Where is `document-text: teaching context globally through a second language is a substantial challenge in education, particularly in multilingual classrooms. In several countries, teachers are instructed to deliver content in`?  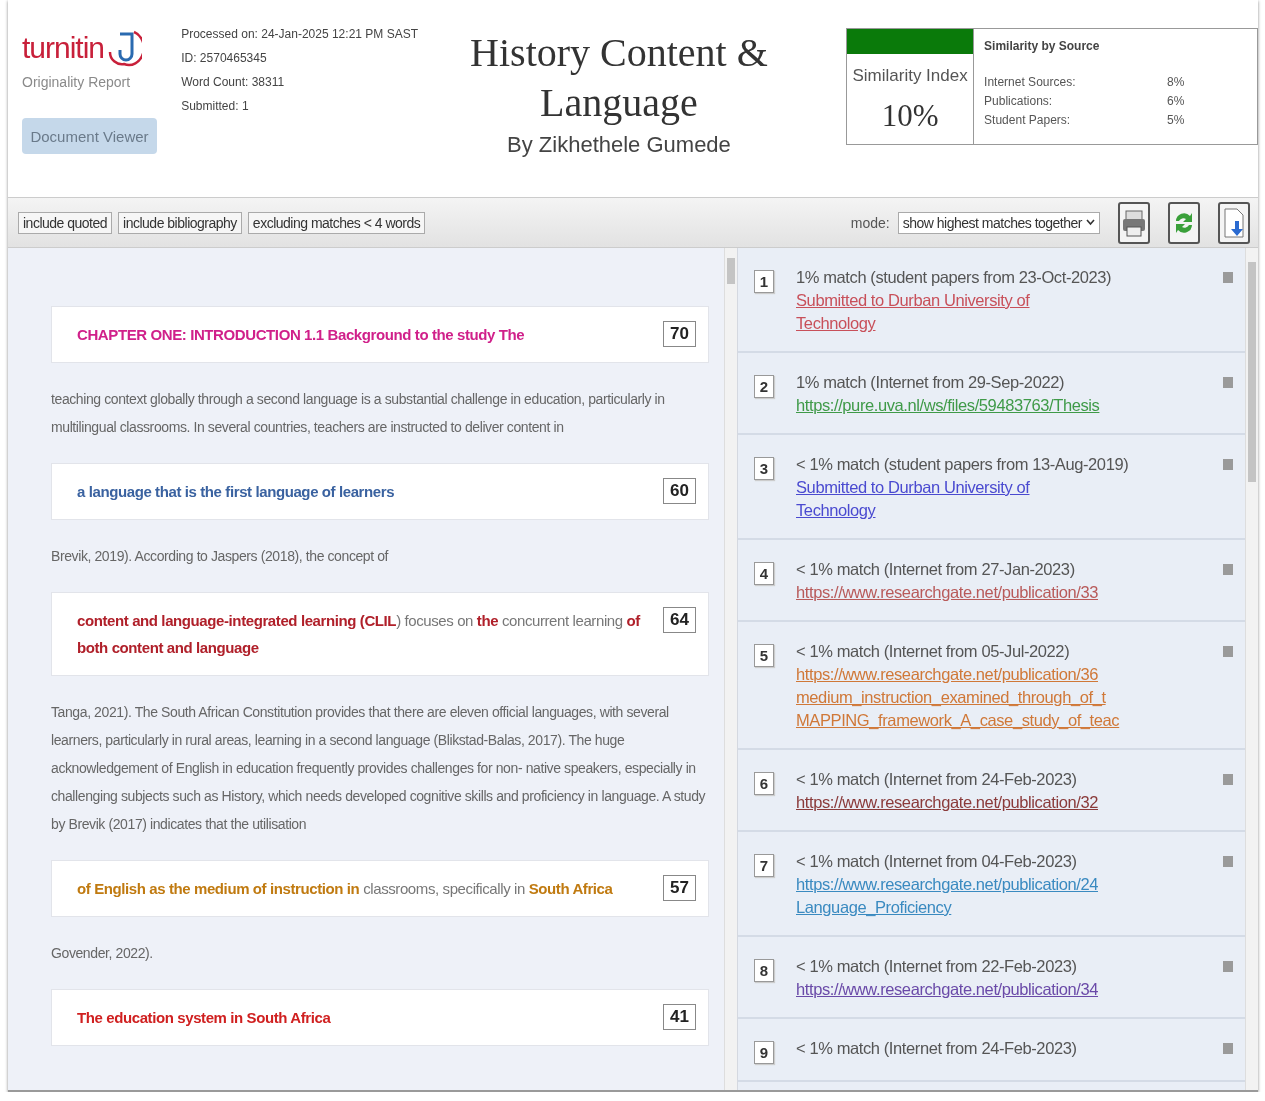
document-text: teaching context globally through a second language is a substantial challenge in education, particularly in multilingual classrooms. In several countries, teachers are instructed to deliver content in is located at coordinates (358, 413).